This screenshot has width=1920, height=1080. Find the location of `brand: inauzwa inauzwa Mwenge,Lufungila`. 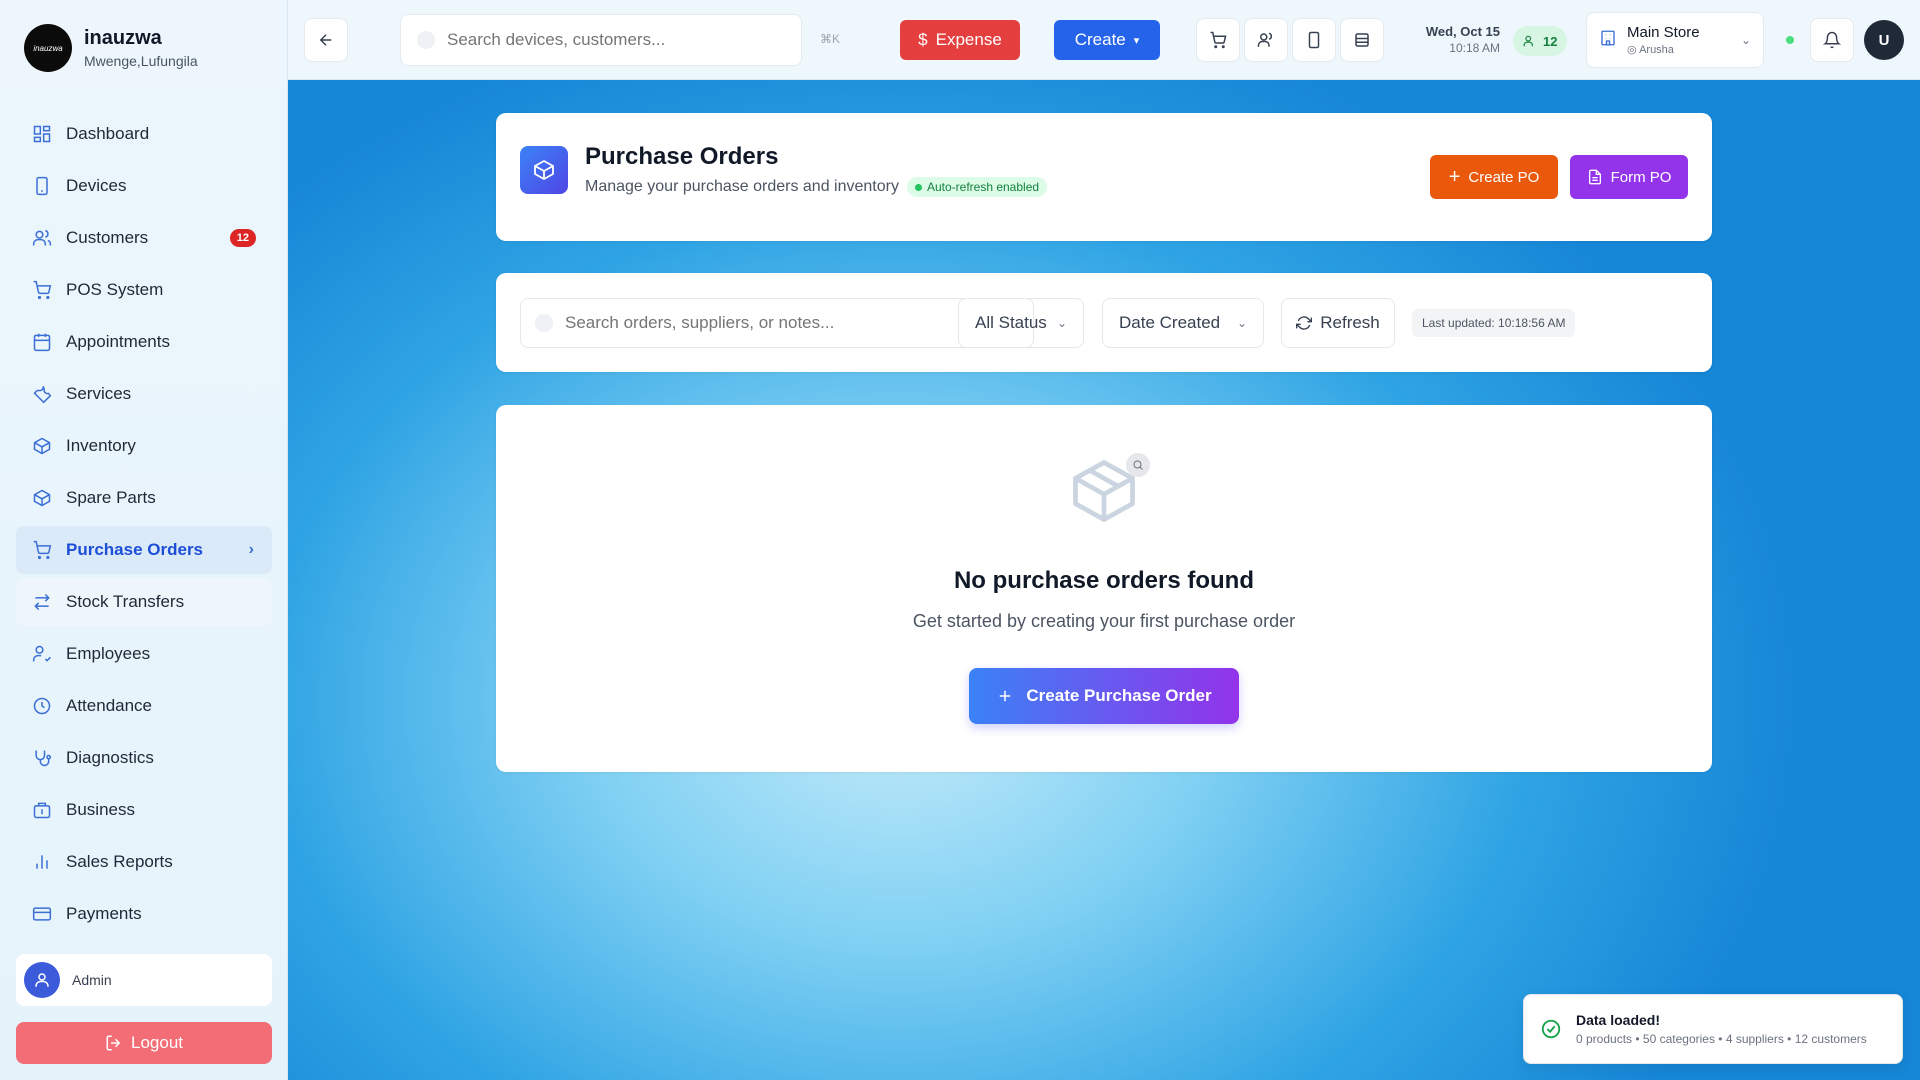

brand: inauzwa inauzwa Mwenge,Lufungila is located at coordinates (111, 48).